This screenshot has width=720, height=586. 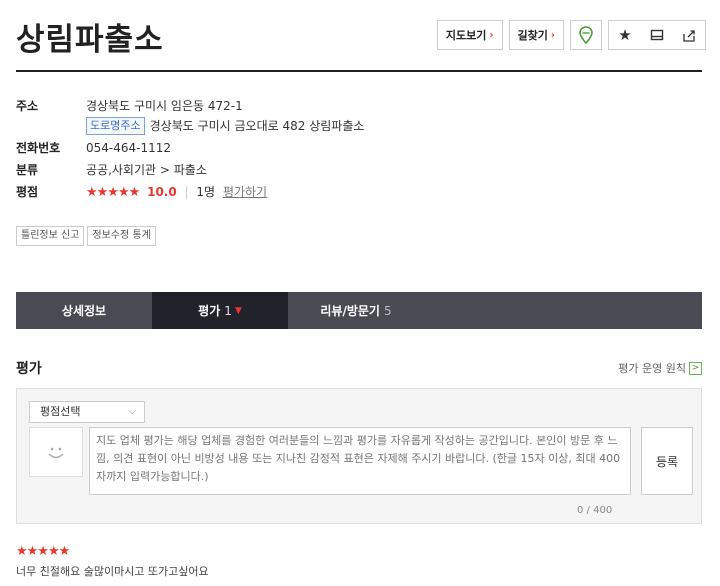 I want to click on rating-label: 평점, so click(x=27, y=192).